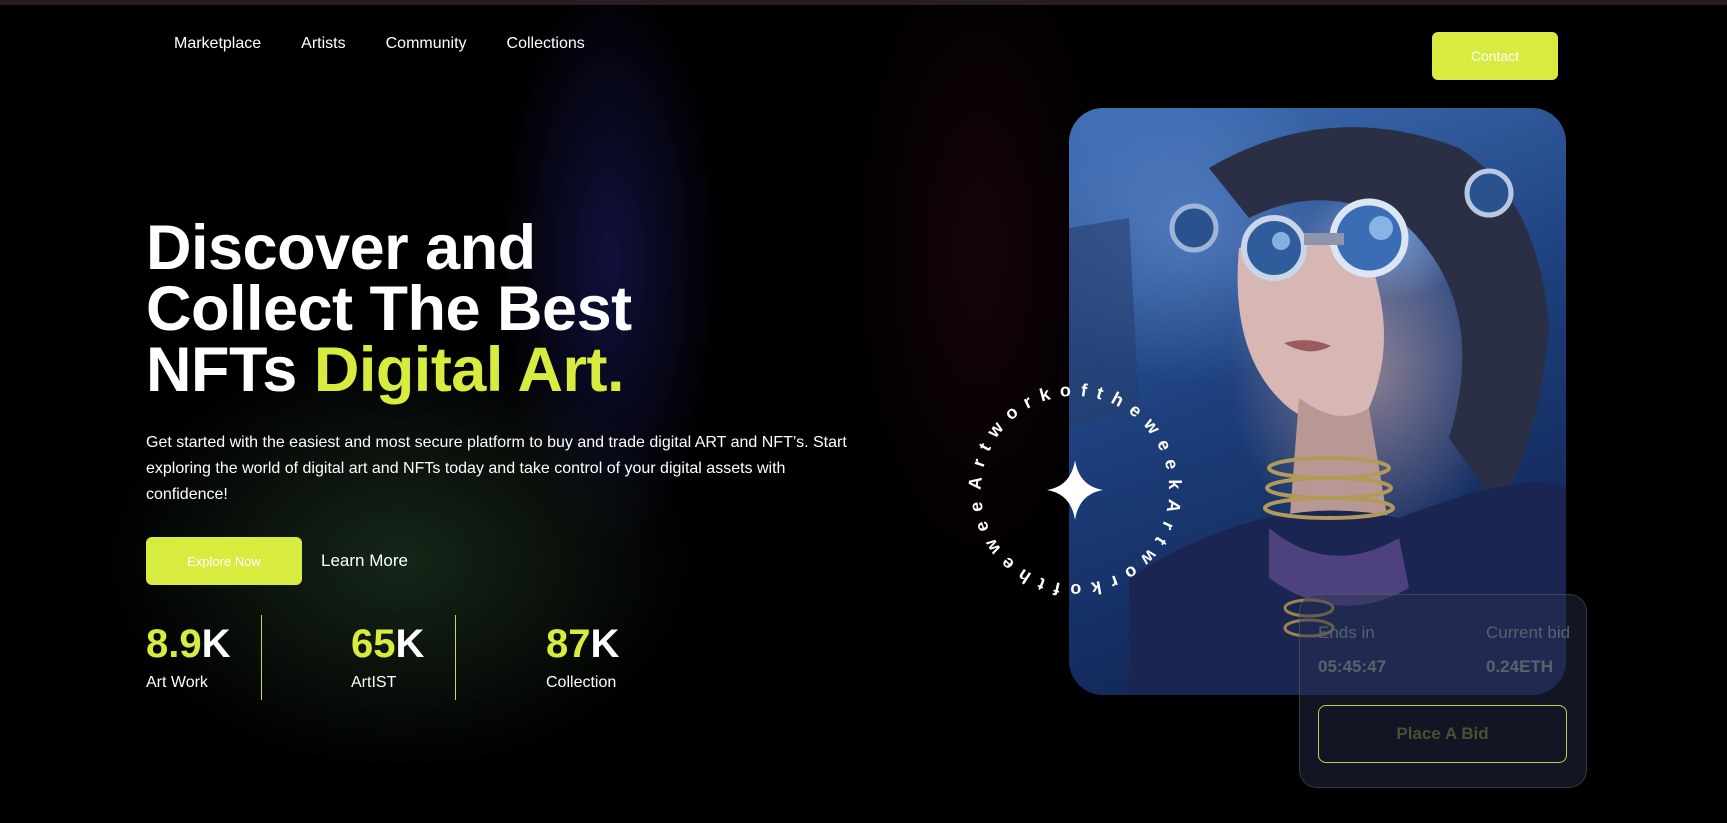  Describe the element at coordinates (1352, 666) in the screenshot. I see `ends-in-value: 05:45:47` at that location.